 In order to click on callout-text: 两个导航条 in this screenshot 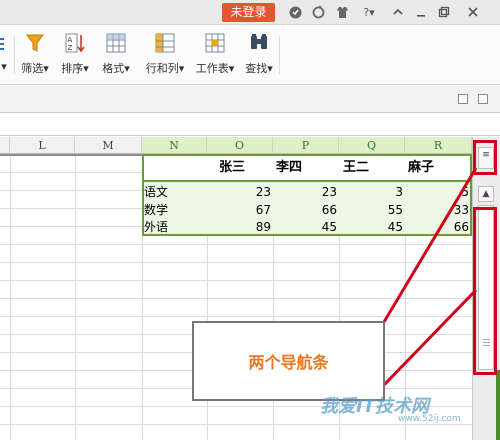, I will do `click(288, 362)`.